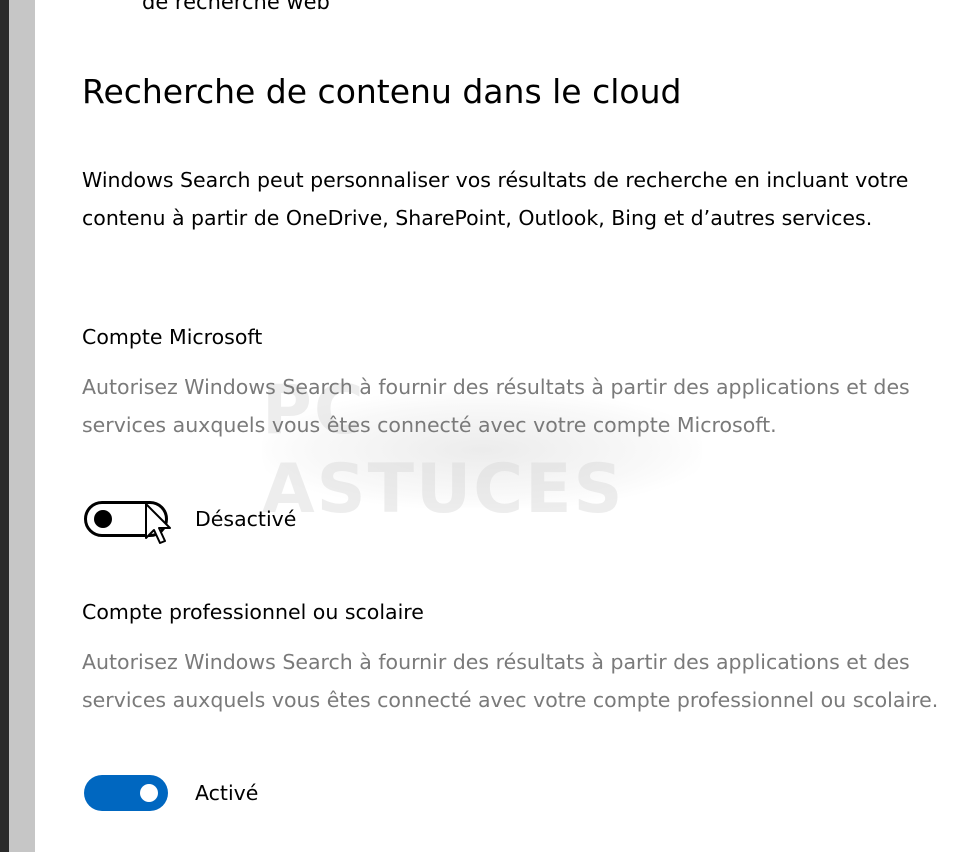 This screenshot has width=956, height=852. What do you see at coordinates (22, 426) in the screenshot?
I see `navigation-rail` at bounding box center [22, 426].